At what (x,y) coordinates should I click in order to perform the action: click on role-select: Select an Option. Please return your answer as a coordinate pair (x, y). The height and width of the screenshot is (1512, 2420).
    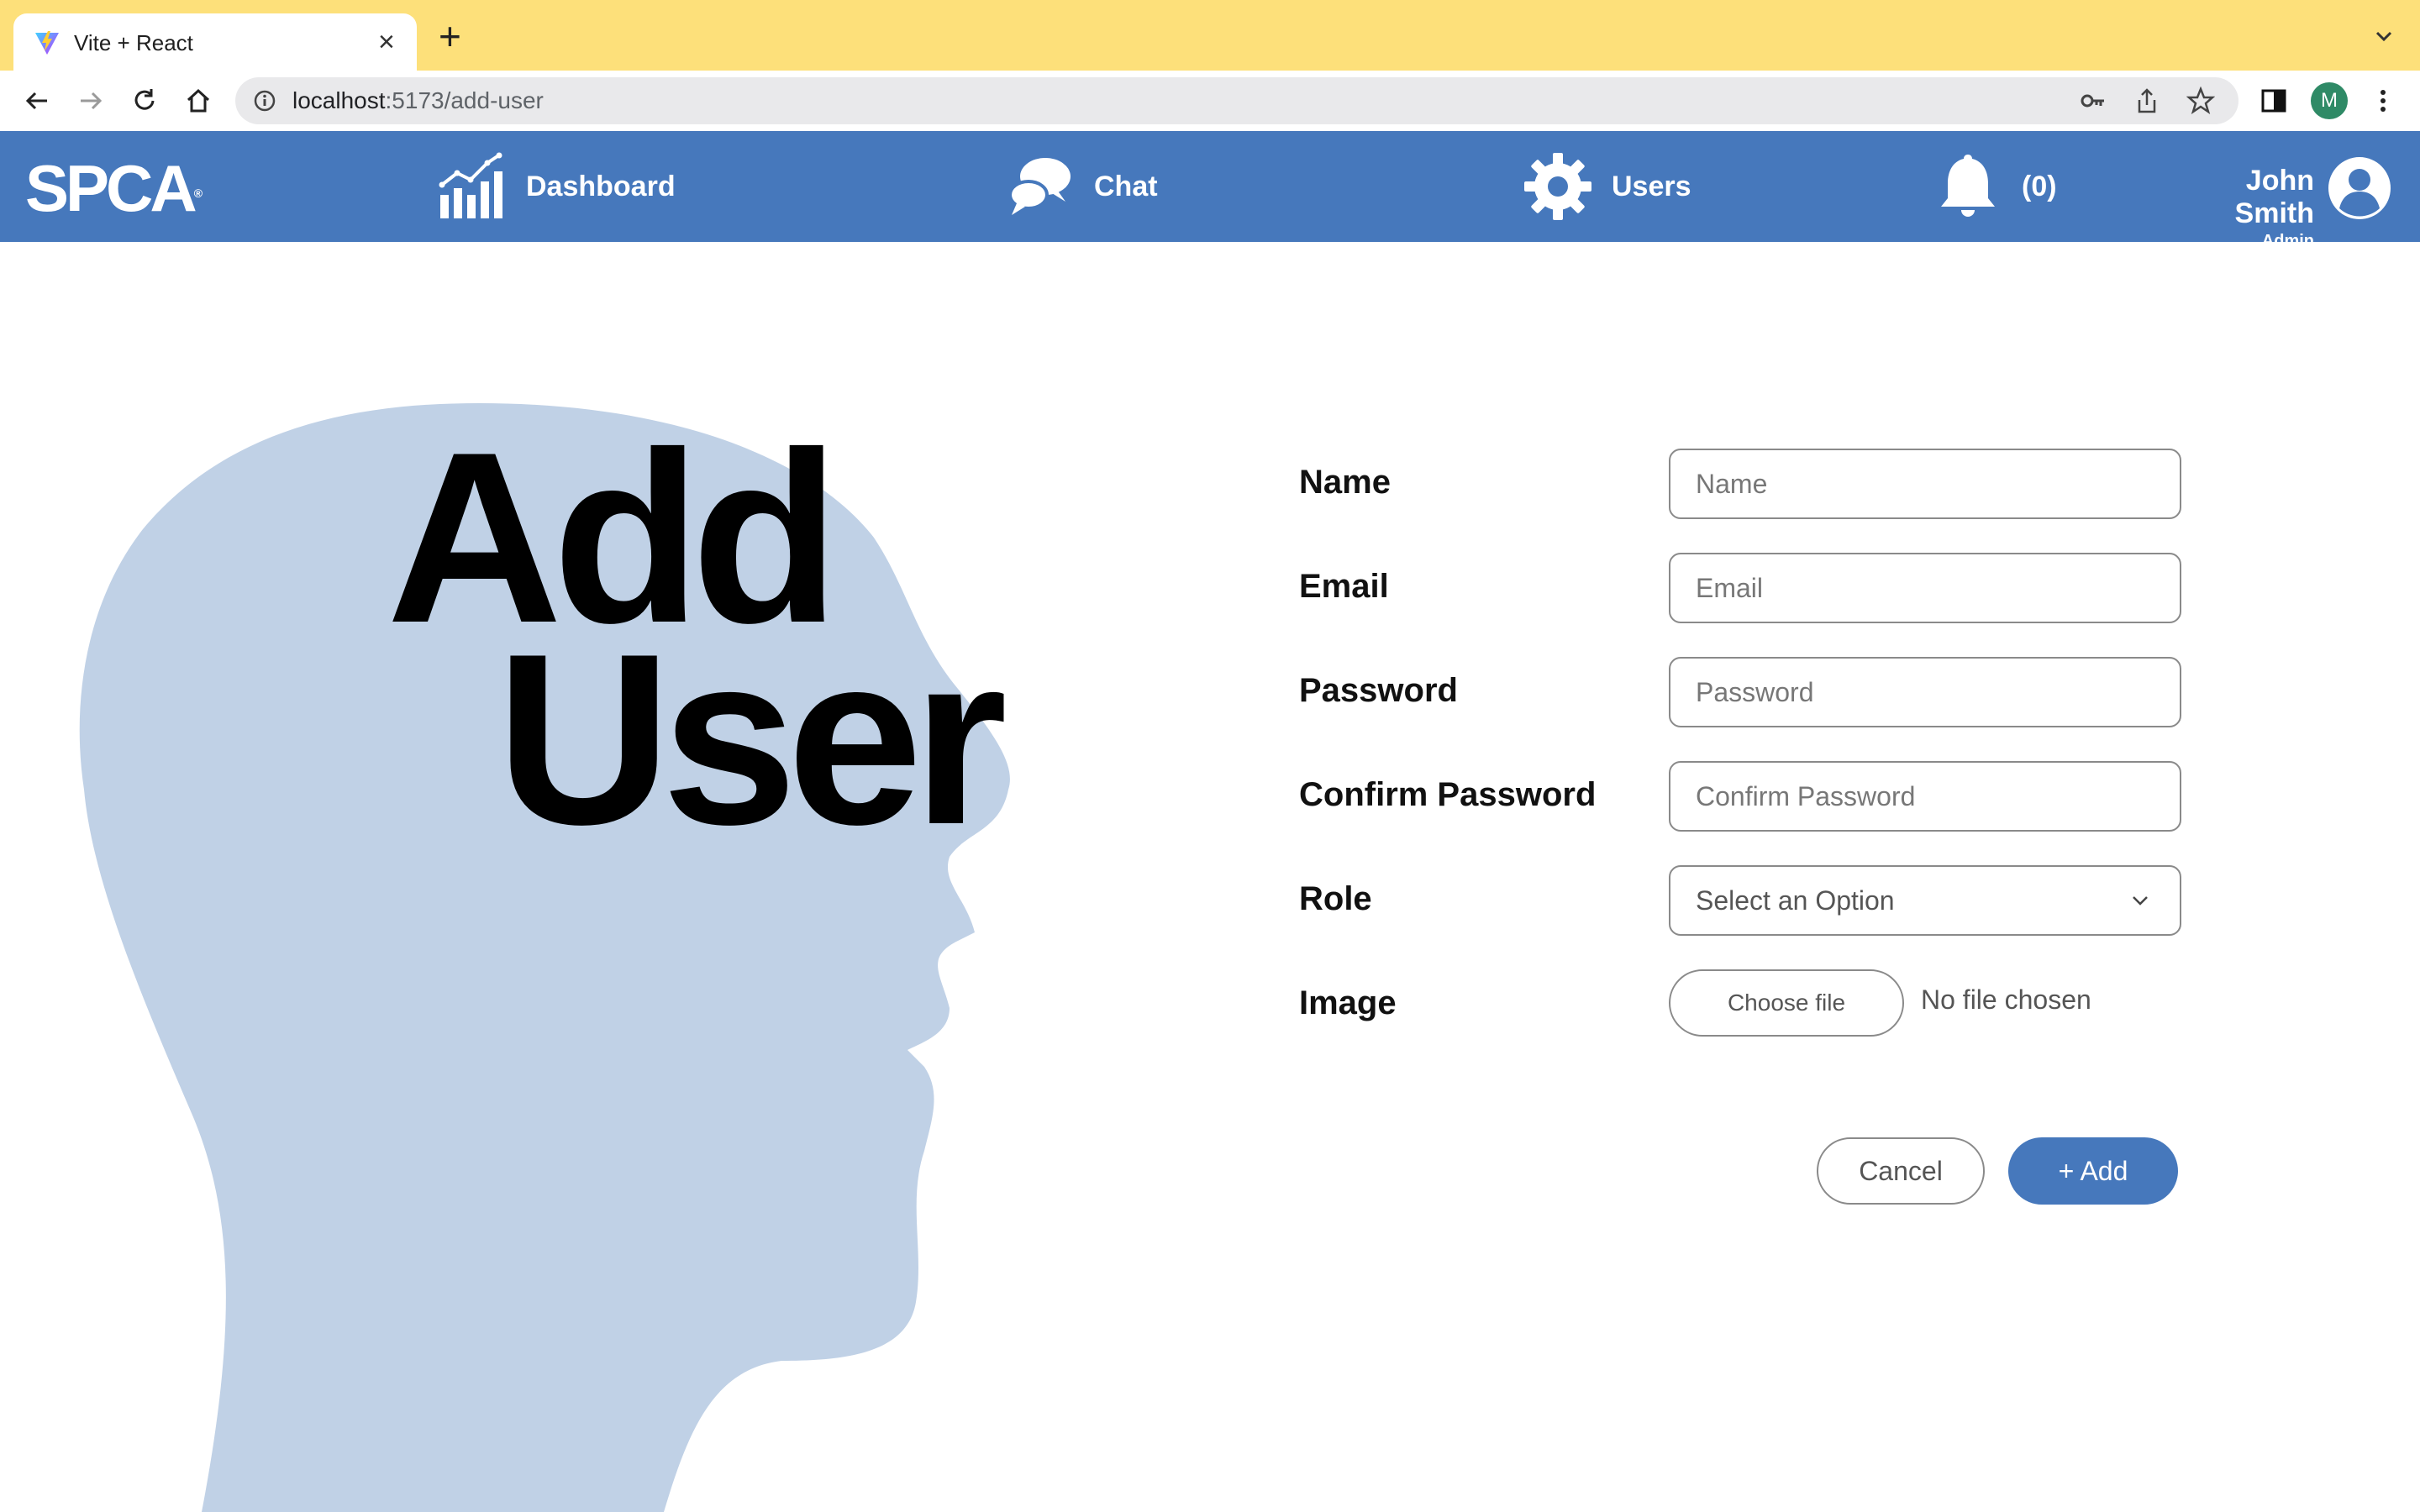
    Looking at the image, I should click on (1925, 900).